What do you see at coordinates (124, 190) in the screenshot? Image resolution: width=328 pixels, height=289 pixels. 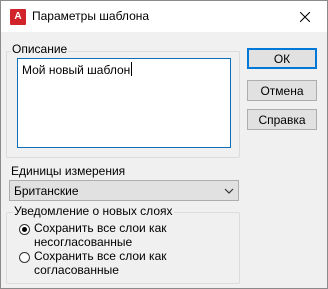 I see `units-dropdown: Британские` at bounding box center [124, 190].